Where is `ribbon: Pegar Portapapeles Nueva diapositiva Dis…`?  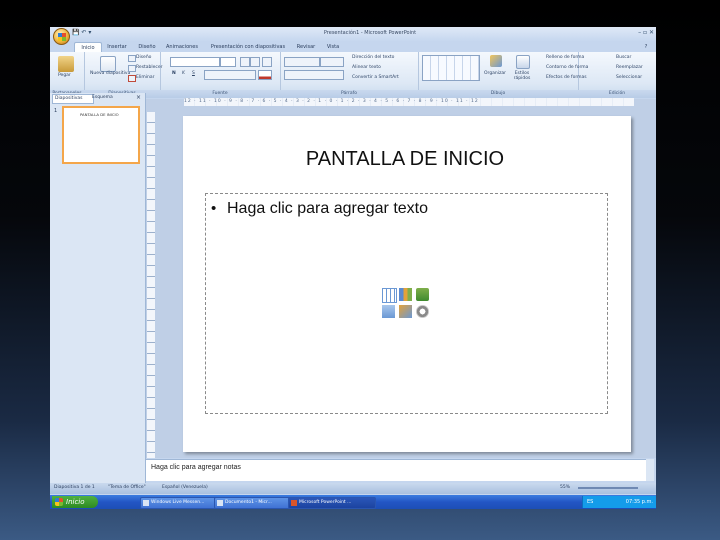 ribbon: Pegar Portapapeles Nueva diapositiva Dis… is located at coordinates (353, 75).